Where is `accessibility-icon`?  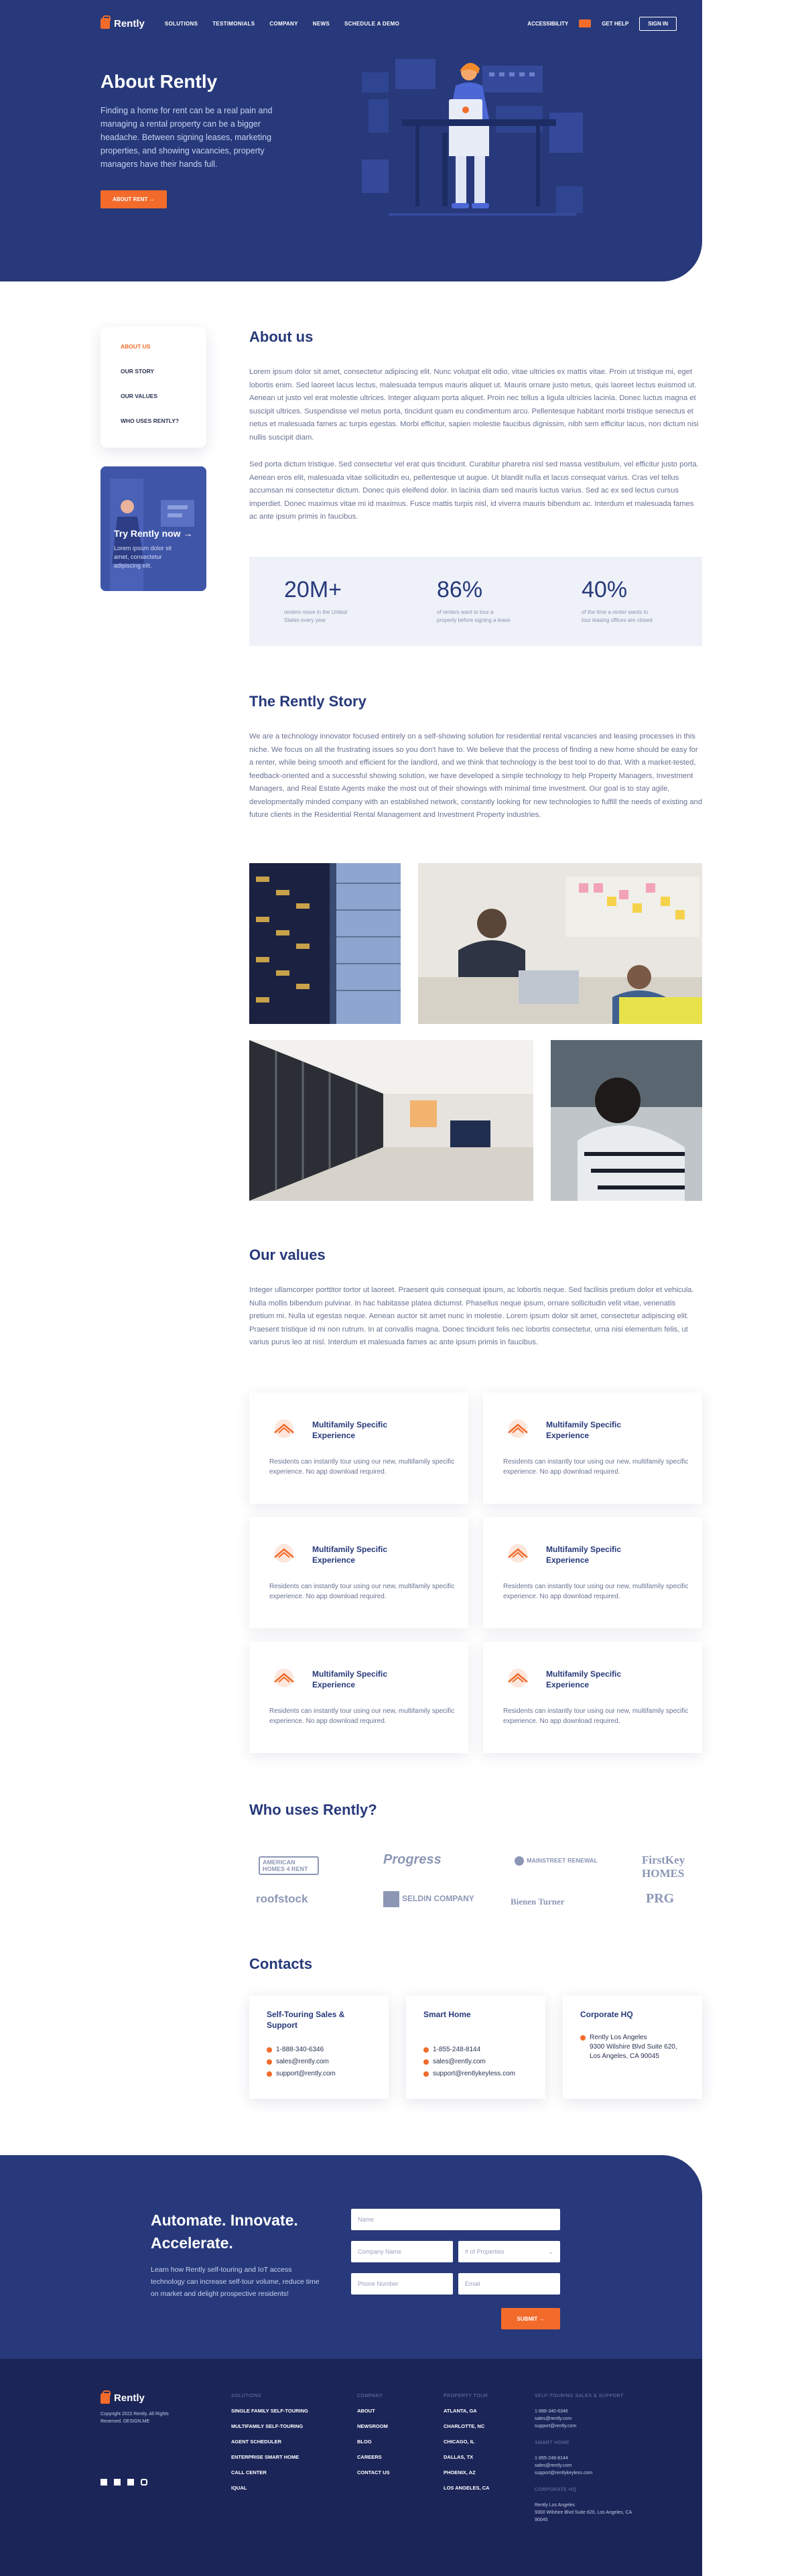
accessibility-icon is located at coordinates (586, 23).